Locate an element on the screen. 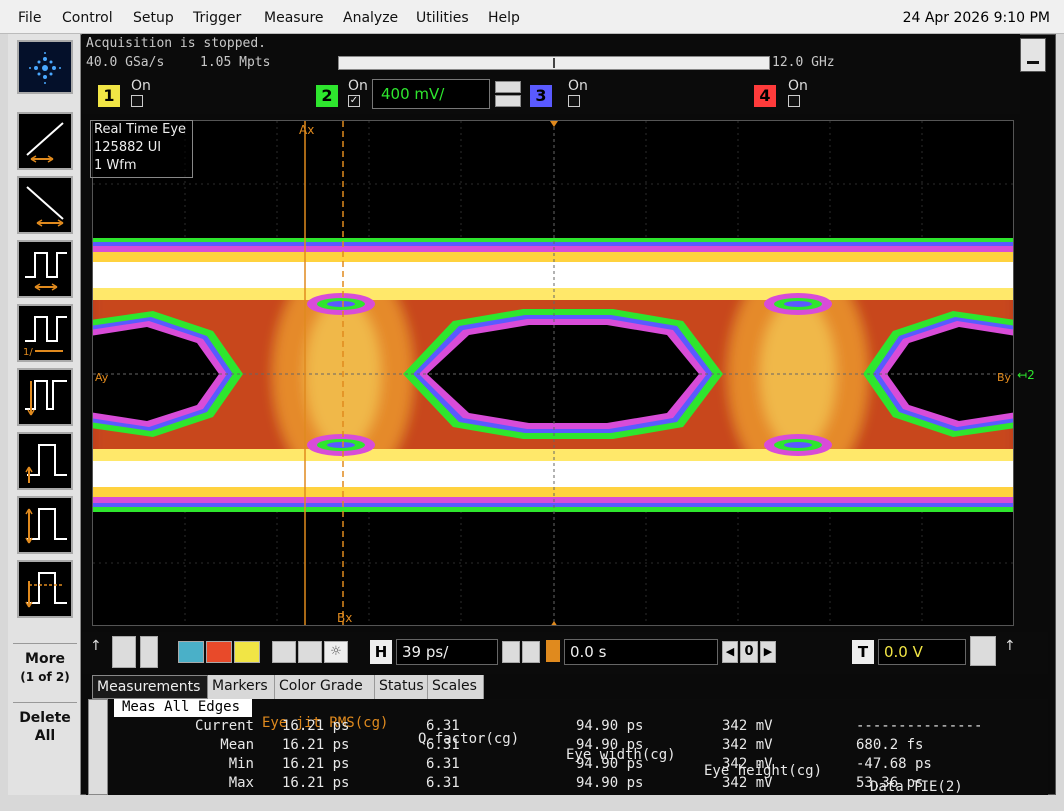  table-row: Max 16.21 ps 6.31 94.90 ps 342 mV 53.36 ps is located at coordinates (567, 784).